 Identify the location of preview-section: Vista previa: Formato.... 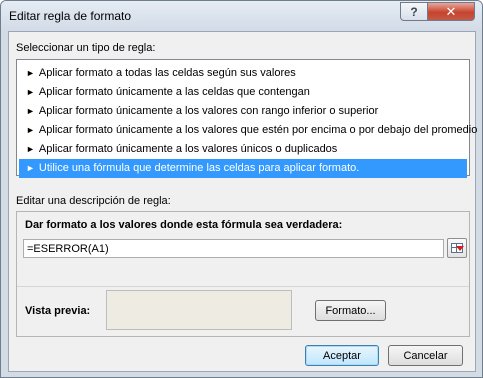
(243, 311).